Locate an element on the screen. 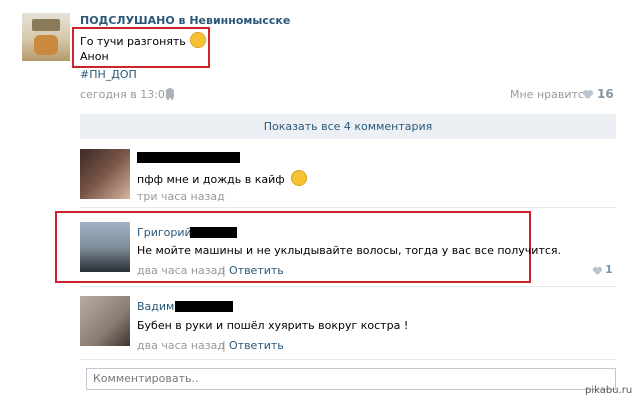 This screenshot has height=401, width=637. post-date: сегодня в 13:02 is located at coordinates (126, 94).